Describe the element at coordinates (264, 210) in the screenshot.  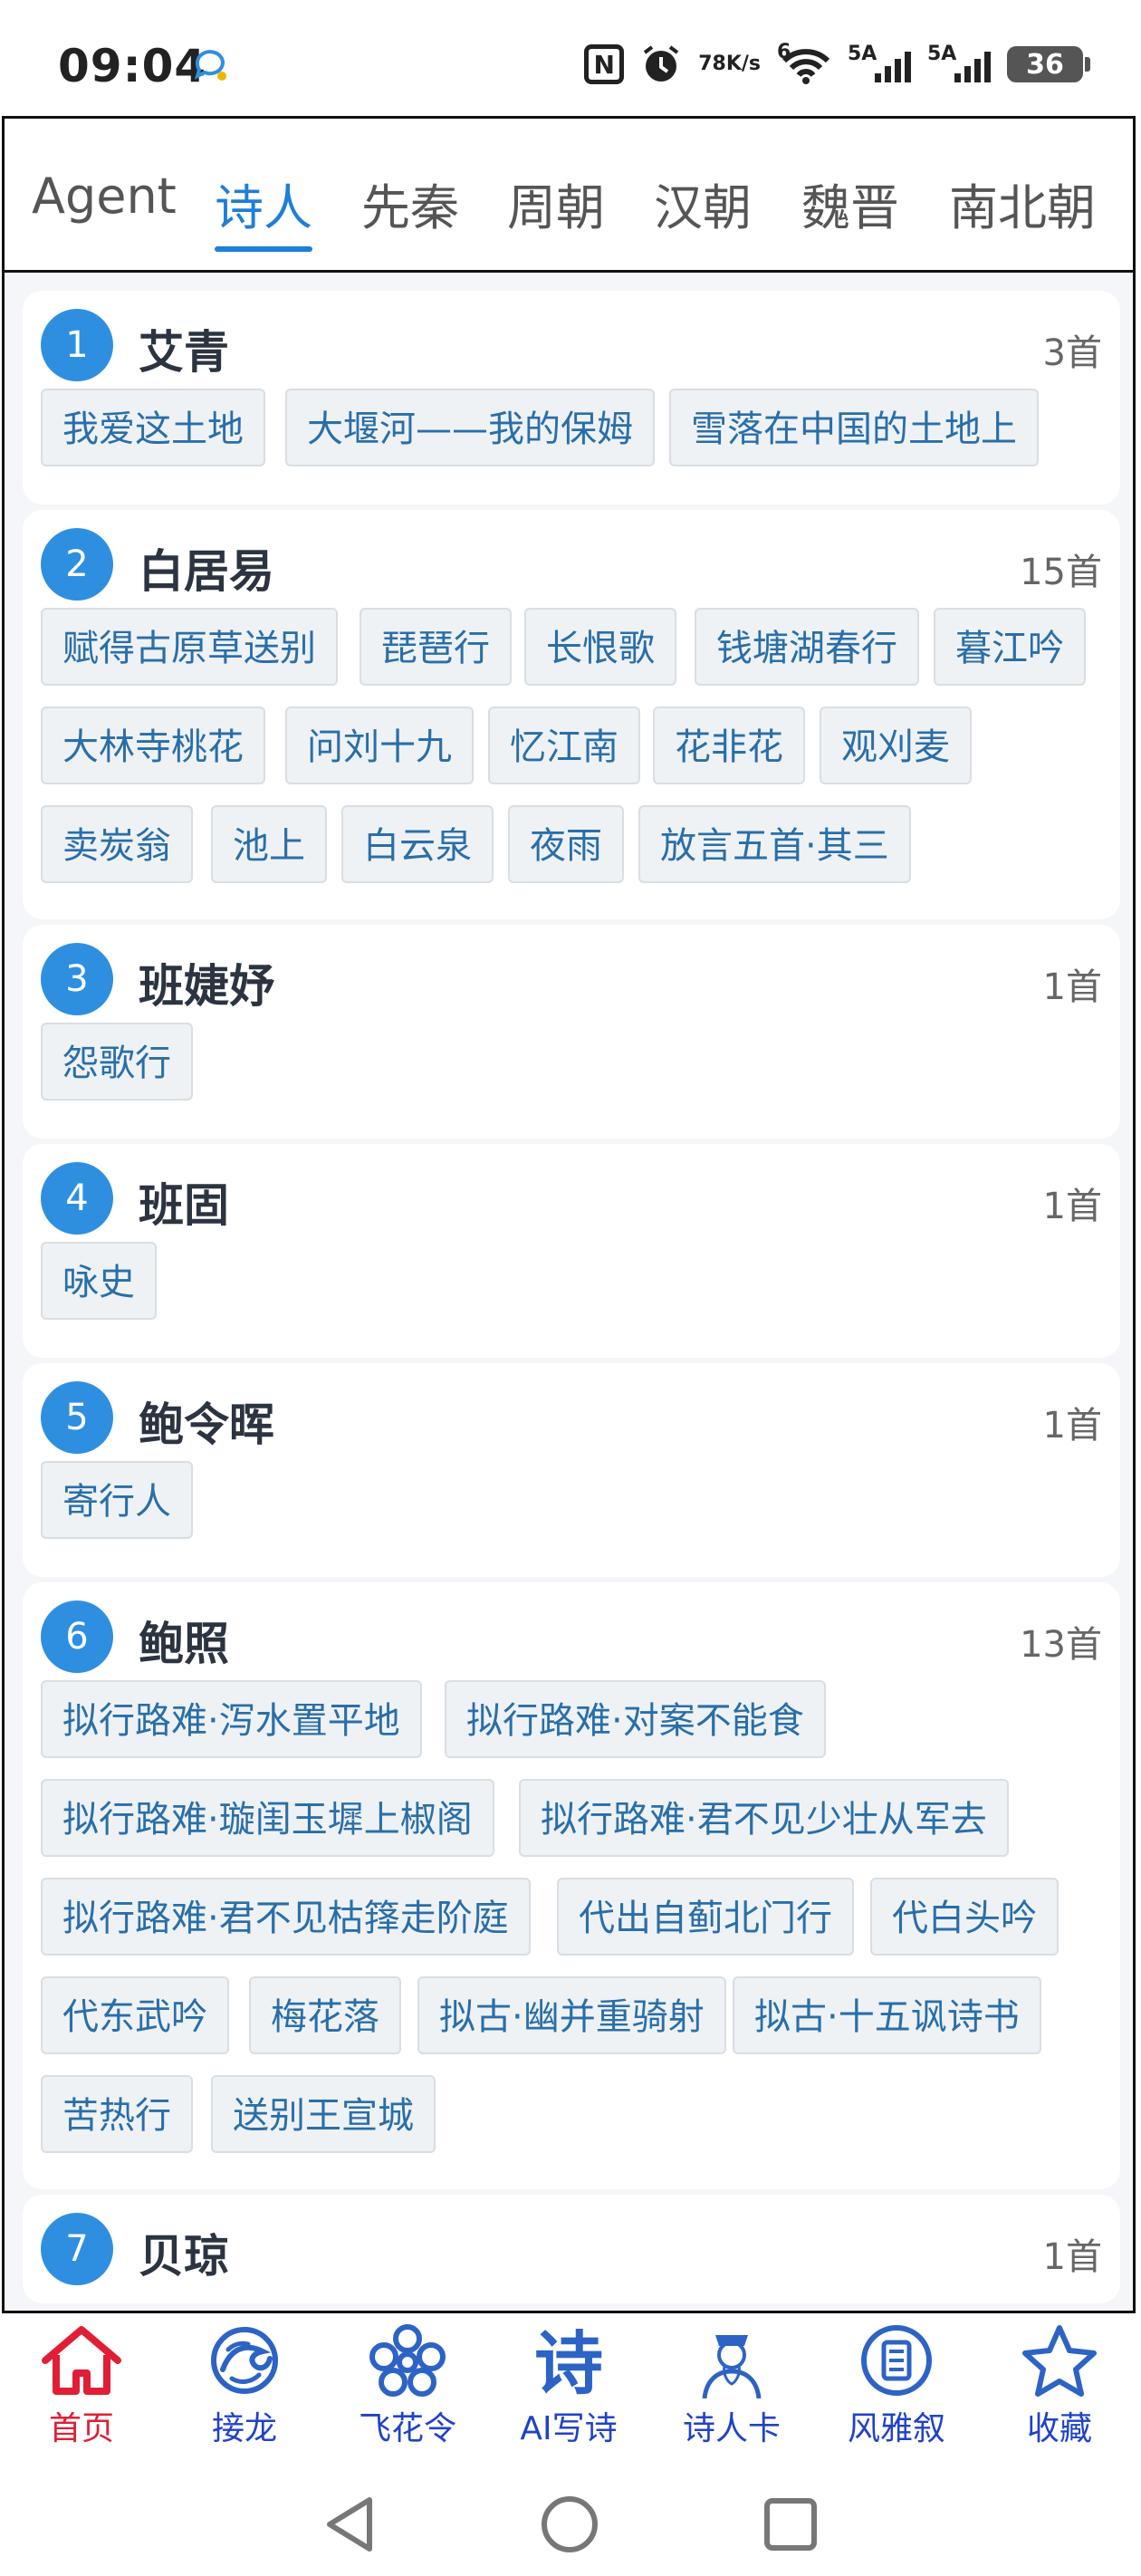
I see `tab-poets: 诗人` at that location.